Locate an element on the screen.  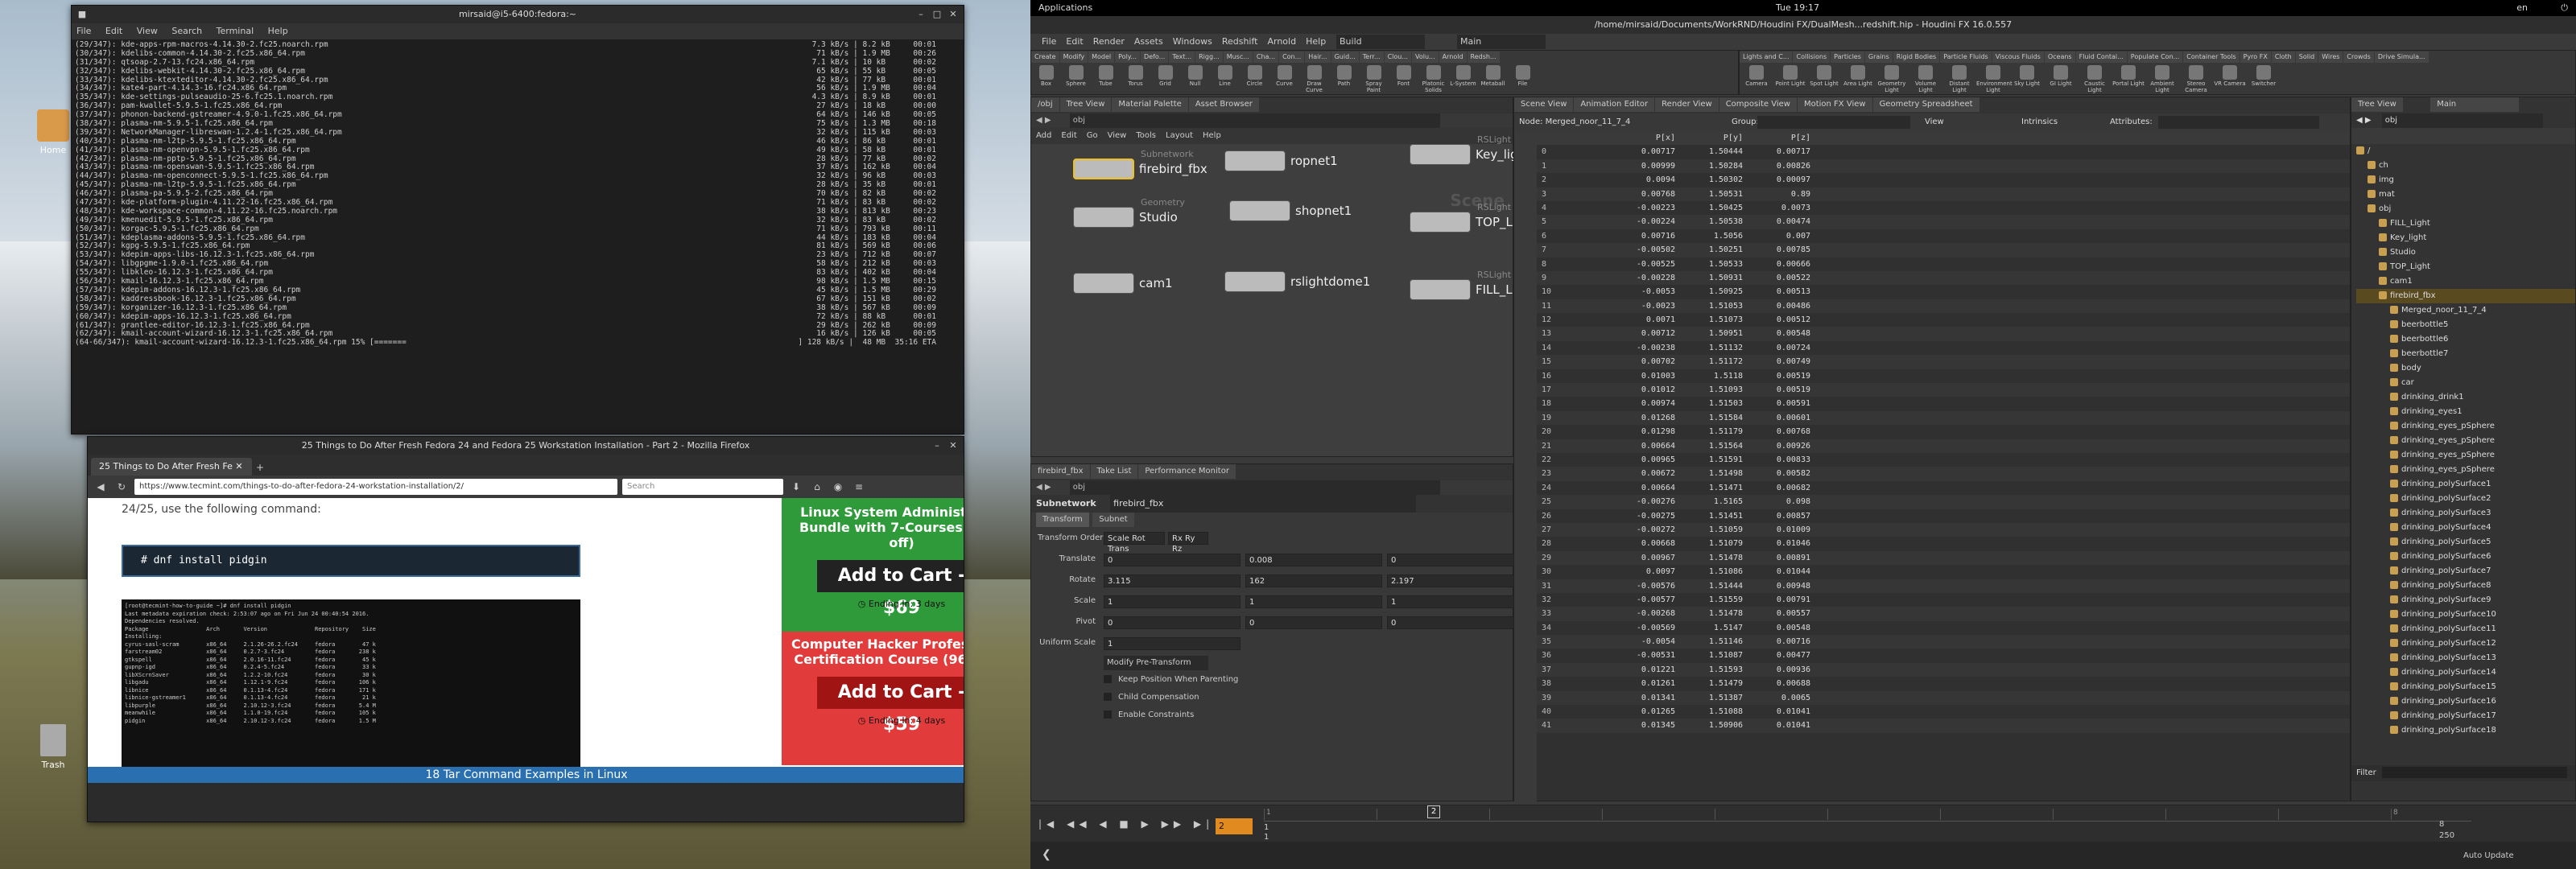
hamburger-menu-icon: ≡ is located at coordinates (859, 487).